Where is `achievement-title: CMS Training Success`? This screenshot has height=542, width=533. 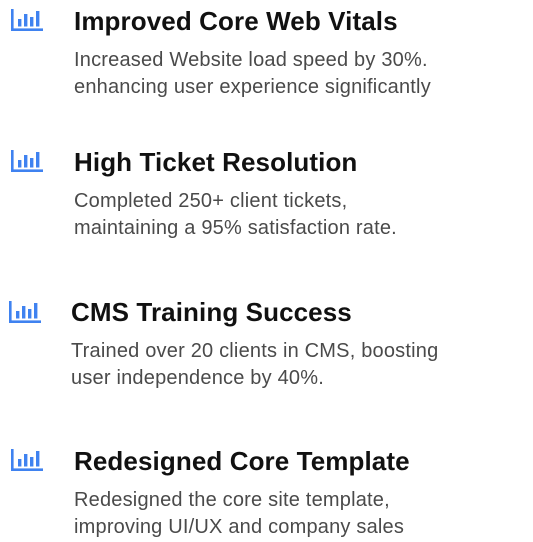
achievement-title: CMS Training Success is located at coordinates (211, 312).